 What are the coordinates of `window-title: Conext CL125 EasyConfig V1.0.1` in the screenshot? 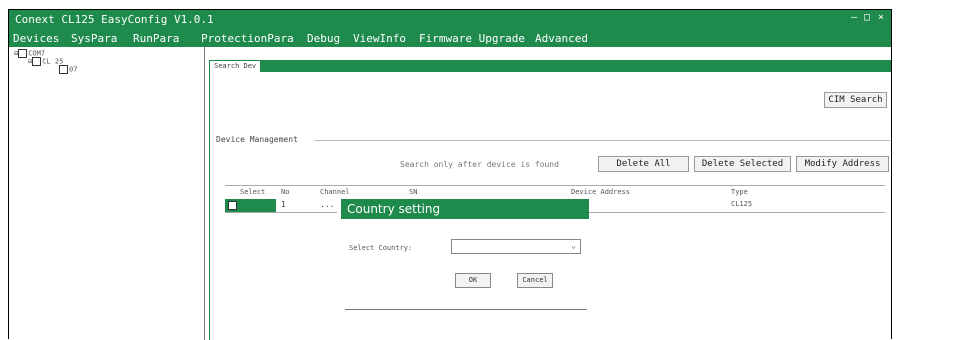 It's located at (114, 19).